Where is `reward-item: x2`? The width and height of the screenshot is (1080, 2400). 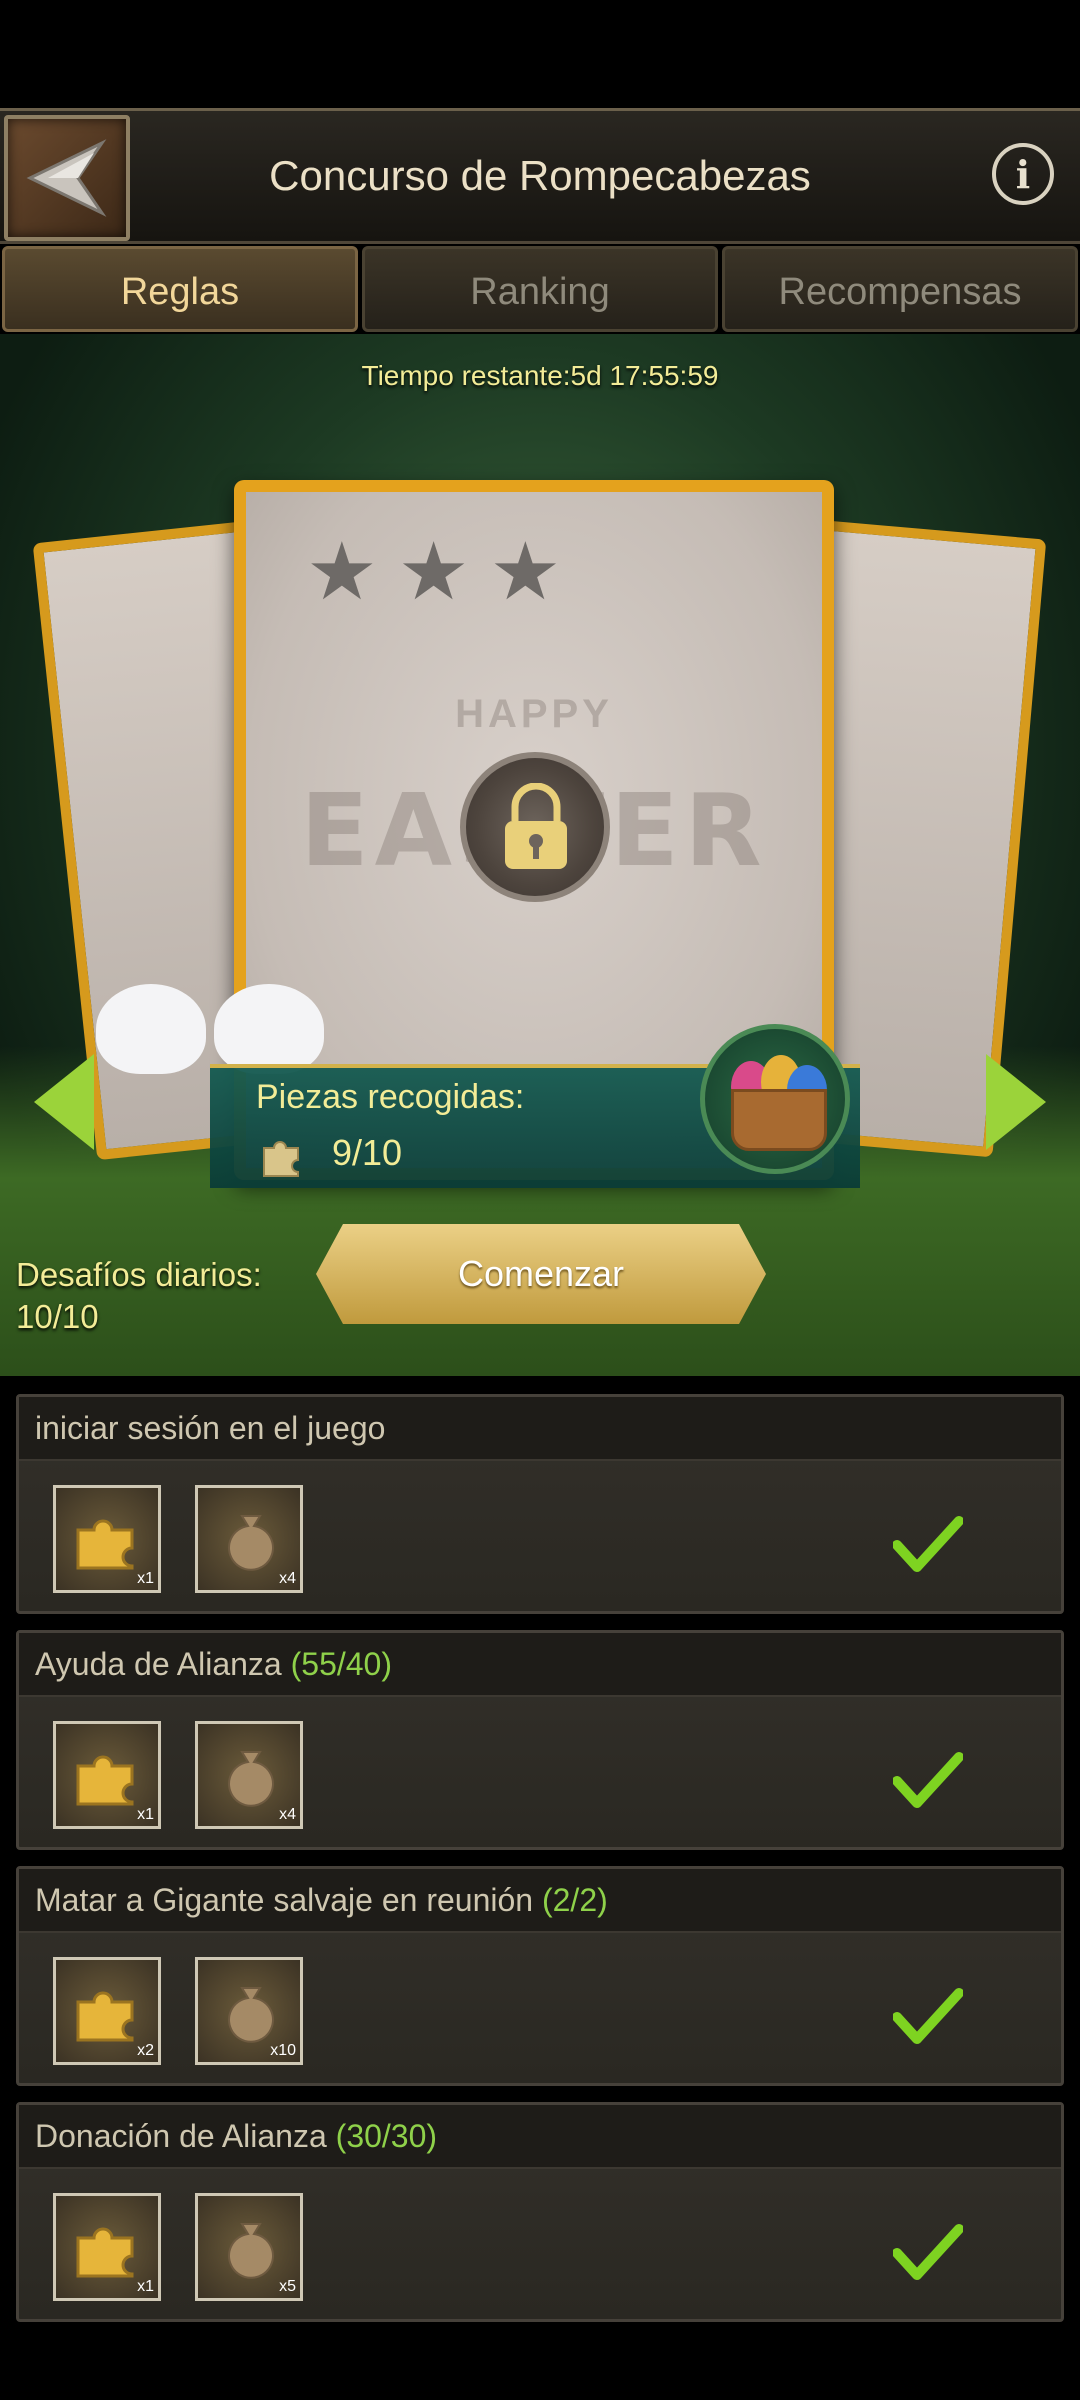 reward-item: x2 is located at coordinates (107, 2011).